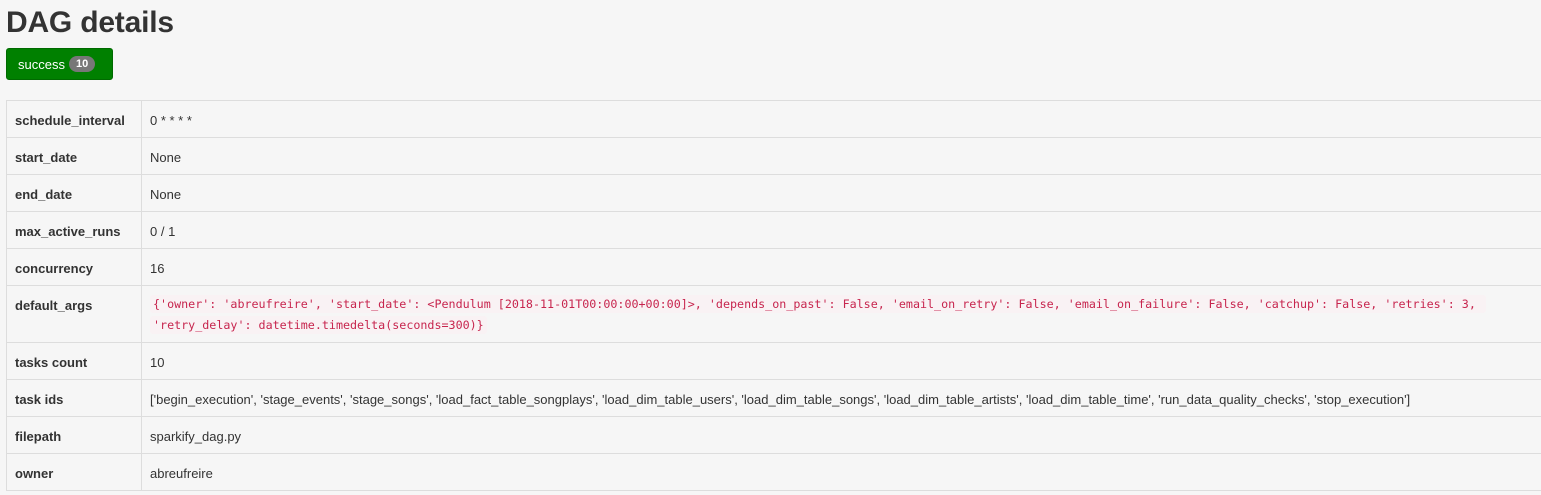 This screenshot has height=495, width=1541. I want to click on detail-value: 16, so click(841, 267).